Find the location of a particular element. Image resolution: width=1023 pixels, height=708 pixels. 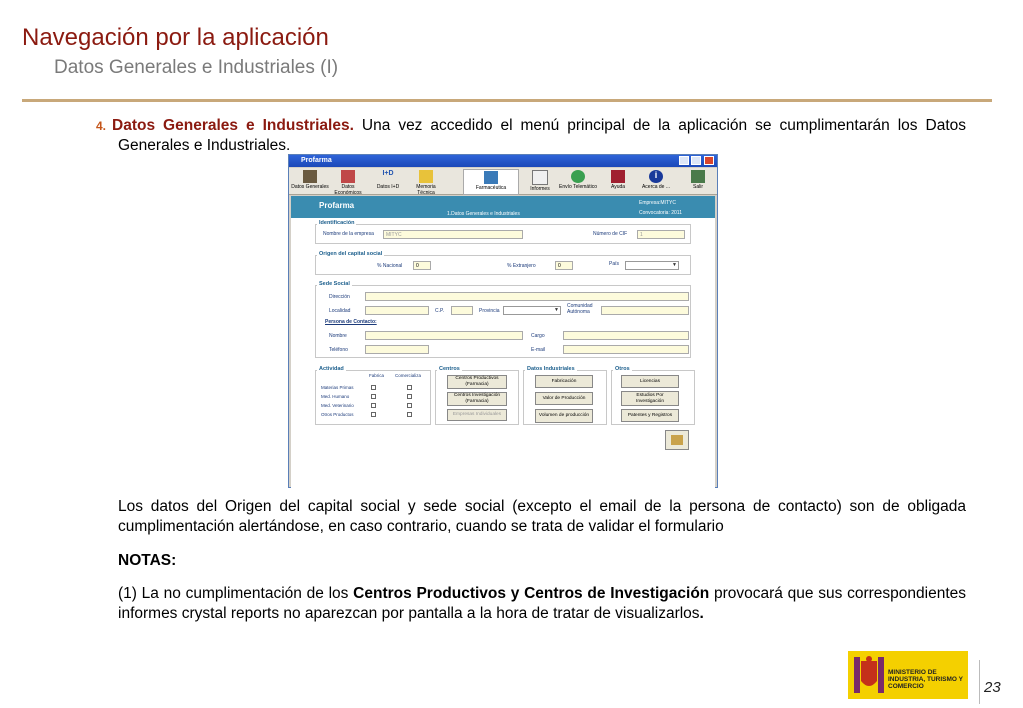

window-titlebar: Profarma is located at coordinates (503, 161).